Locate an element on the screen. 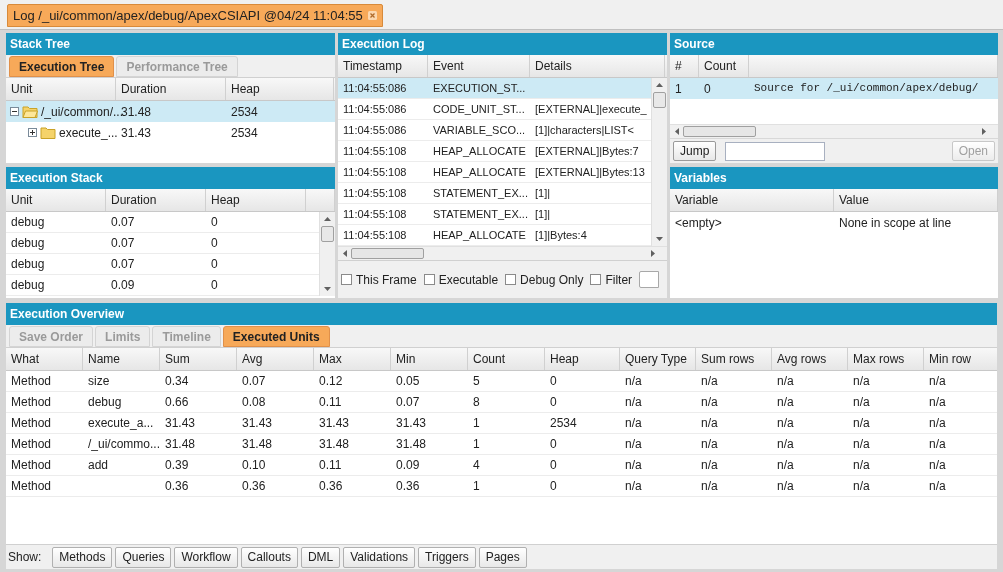  filter-button: Queries is located at coordinates (143, 557).